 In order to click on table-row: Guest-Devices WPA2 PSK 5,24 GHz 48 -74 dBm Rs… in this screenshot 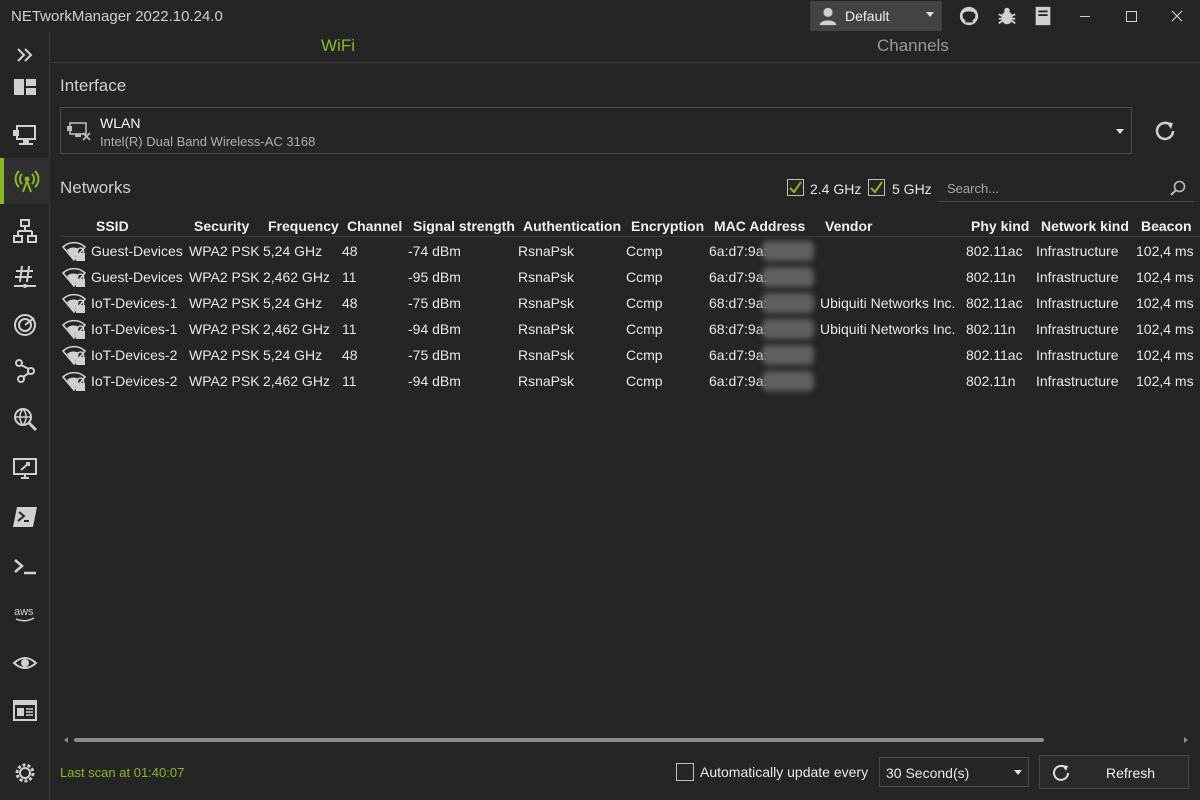, I will do `click(630, 251)`.